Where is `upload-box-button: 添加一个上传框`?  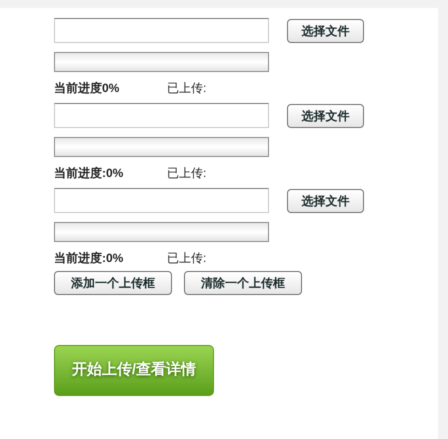 upload-box-button: 添加一个上传框 is located at coordinates (113, 283).